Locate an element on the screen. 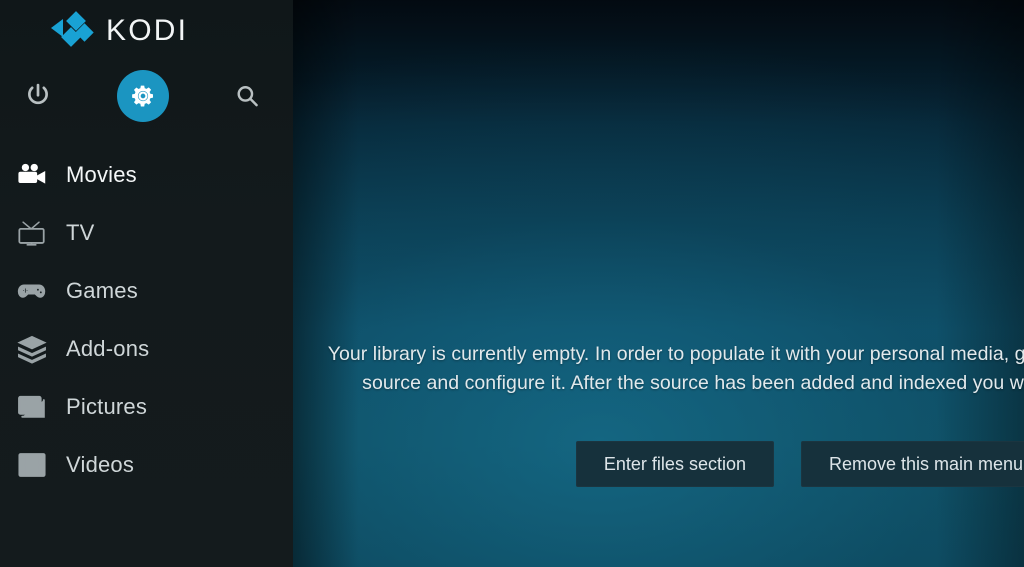 The width and height of the screenshot is (1024, 567). sidebar-item-videos: Videos is located at coordinates (146, 465).